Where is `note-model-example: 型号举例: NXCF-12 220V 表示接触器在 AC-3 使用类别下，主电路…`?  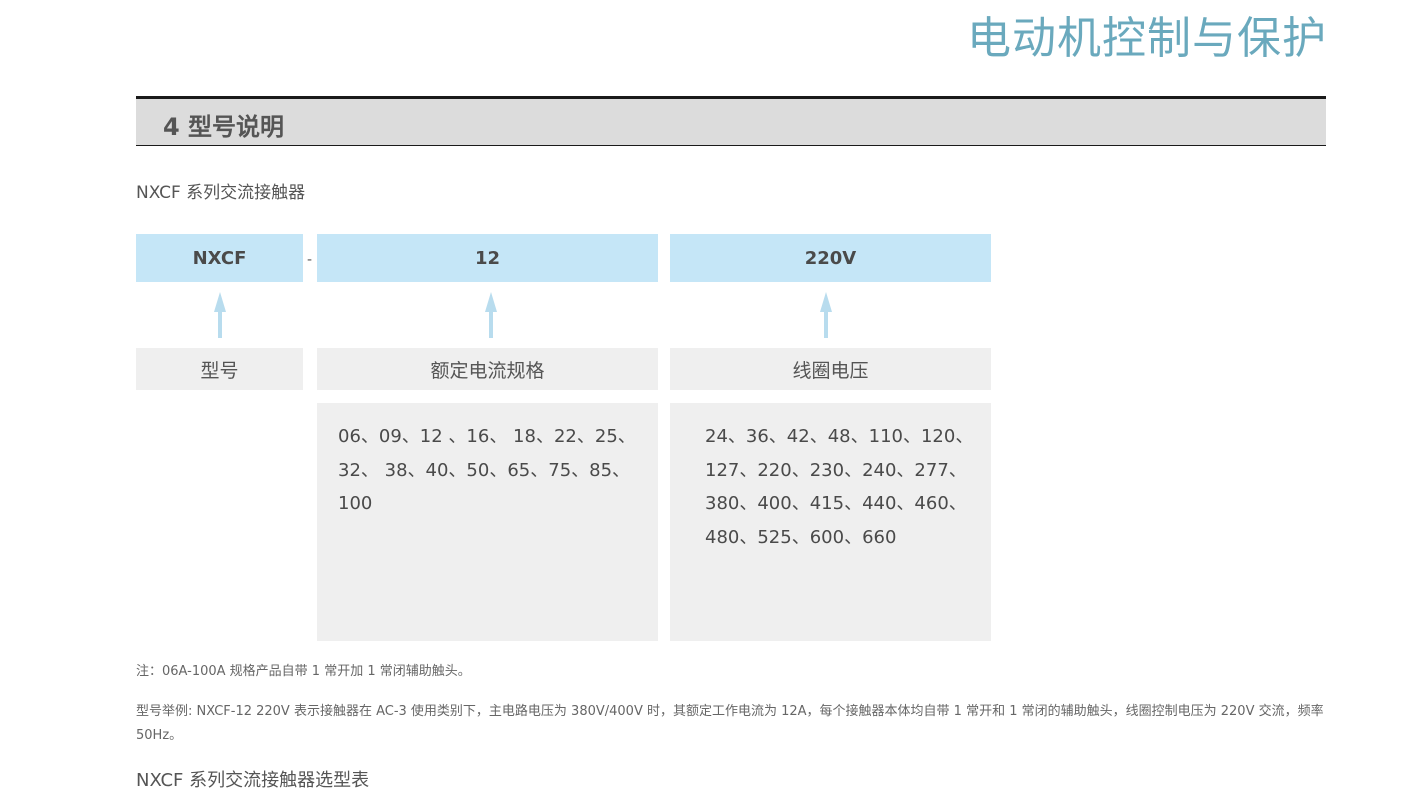 note-model-example: 型号举例: NXCF-12 220V 表示接触器在 AC-3 使用类别下，主电路… is located at coordinates (730, 723).